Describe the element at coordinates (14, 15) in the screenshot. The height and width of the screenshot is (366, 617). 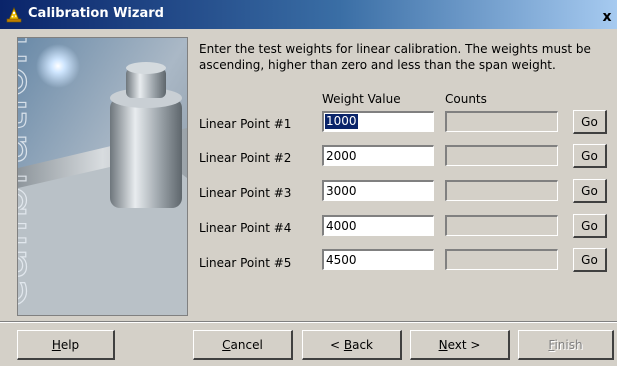
I see `wizard-hat-icon` at that location.